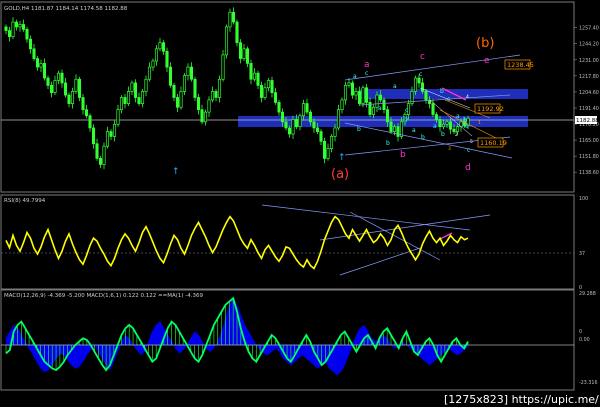 This screenshot has height=407, width=600. I want to click on price-tick-label: 1244.20, so click(589, 45).